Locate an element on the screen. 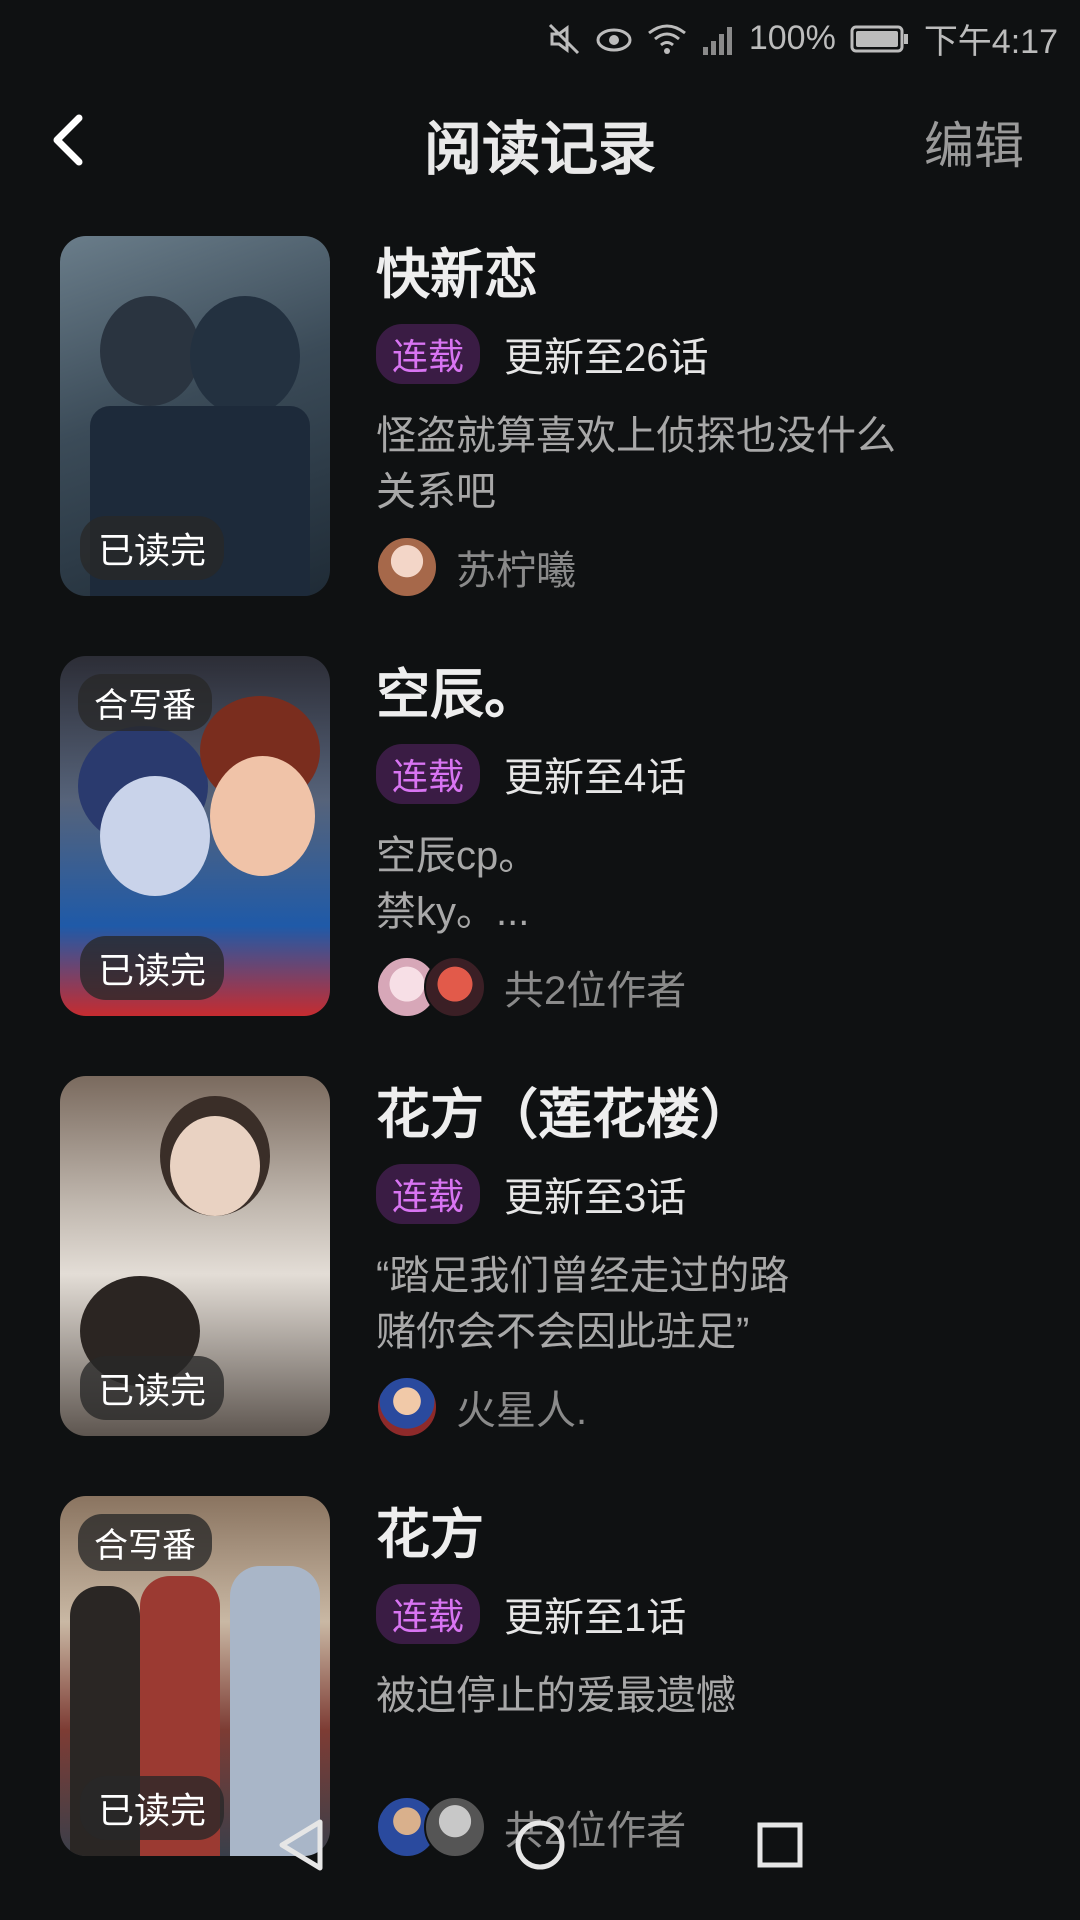 This screenshot has width=1080, height=1920. status-bar: 100% 下午4:17 is located at coordinates (540, 36).